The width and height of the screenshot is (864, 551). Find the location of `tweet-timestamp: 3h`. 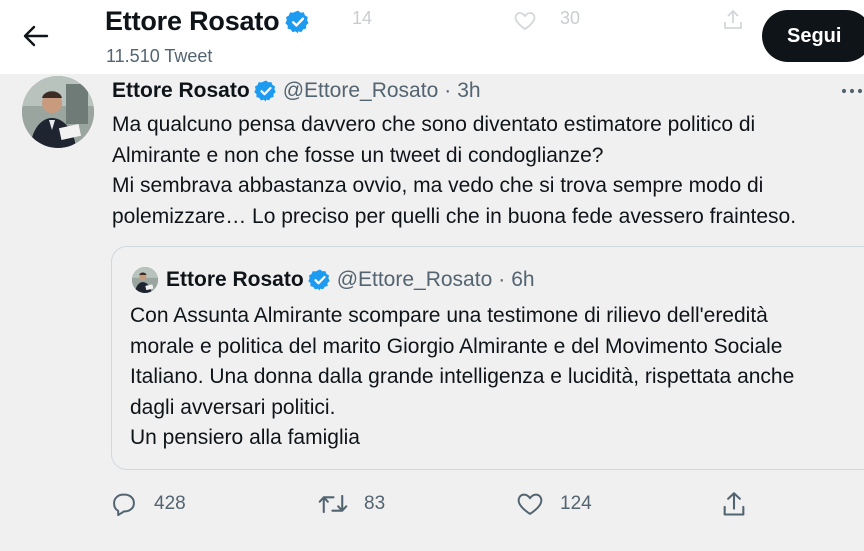

tweet-timestamp: 3h is located at coordinates (468, 91).